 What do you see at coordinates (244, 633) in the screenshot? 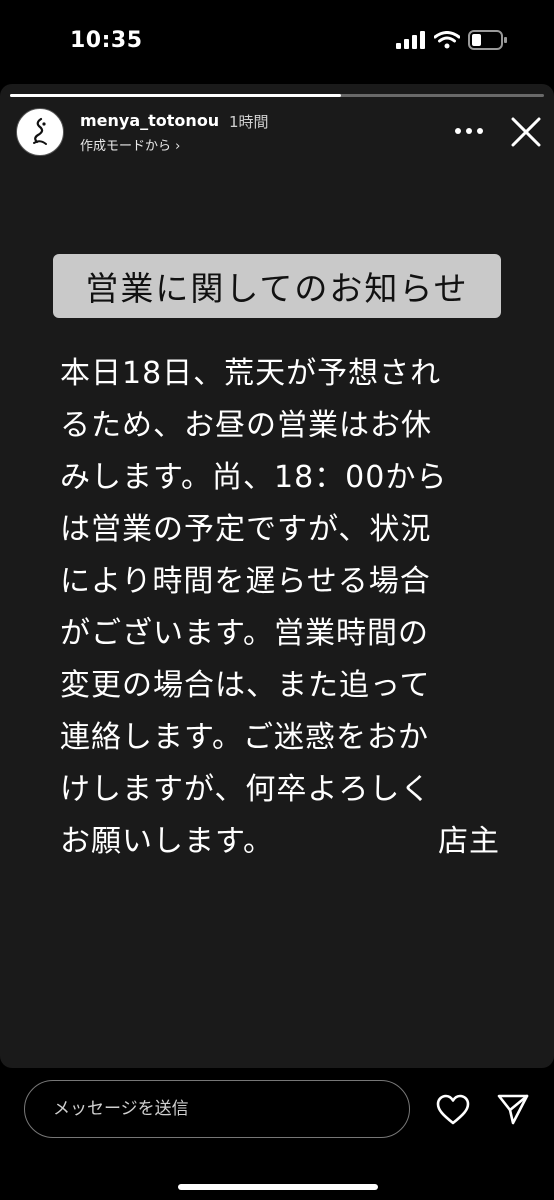
I see `notice-line: がございます。営業時間の` at bounding box center [244, 633].